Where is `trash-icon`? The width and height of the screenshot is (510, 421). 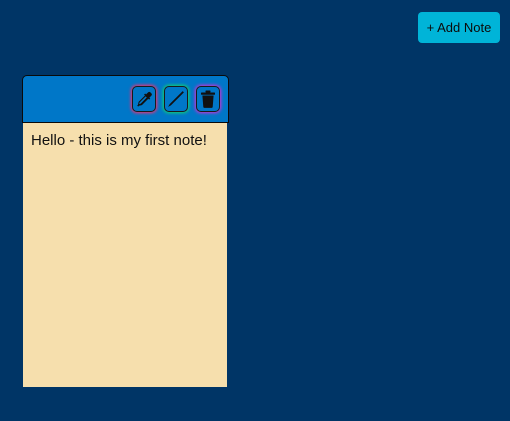
trash-icon is located at coordinates (208, 99).